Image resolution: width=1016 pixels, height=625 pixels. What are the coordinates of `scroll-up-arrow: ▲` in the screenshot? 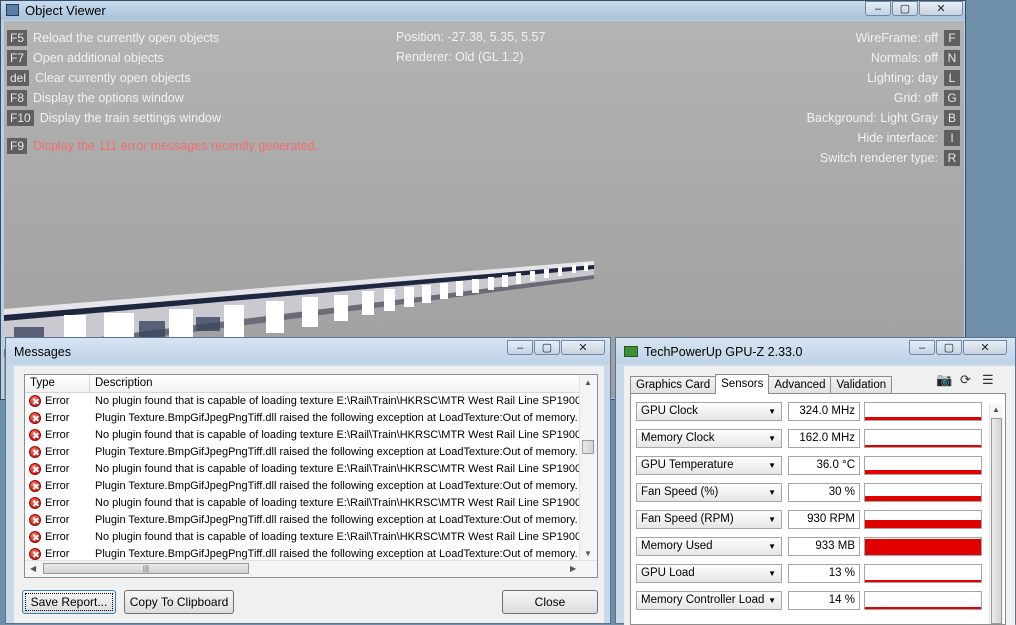 It's located at (588, 382).